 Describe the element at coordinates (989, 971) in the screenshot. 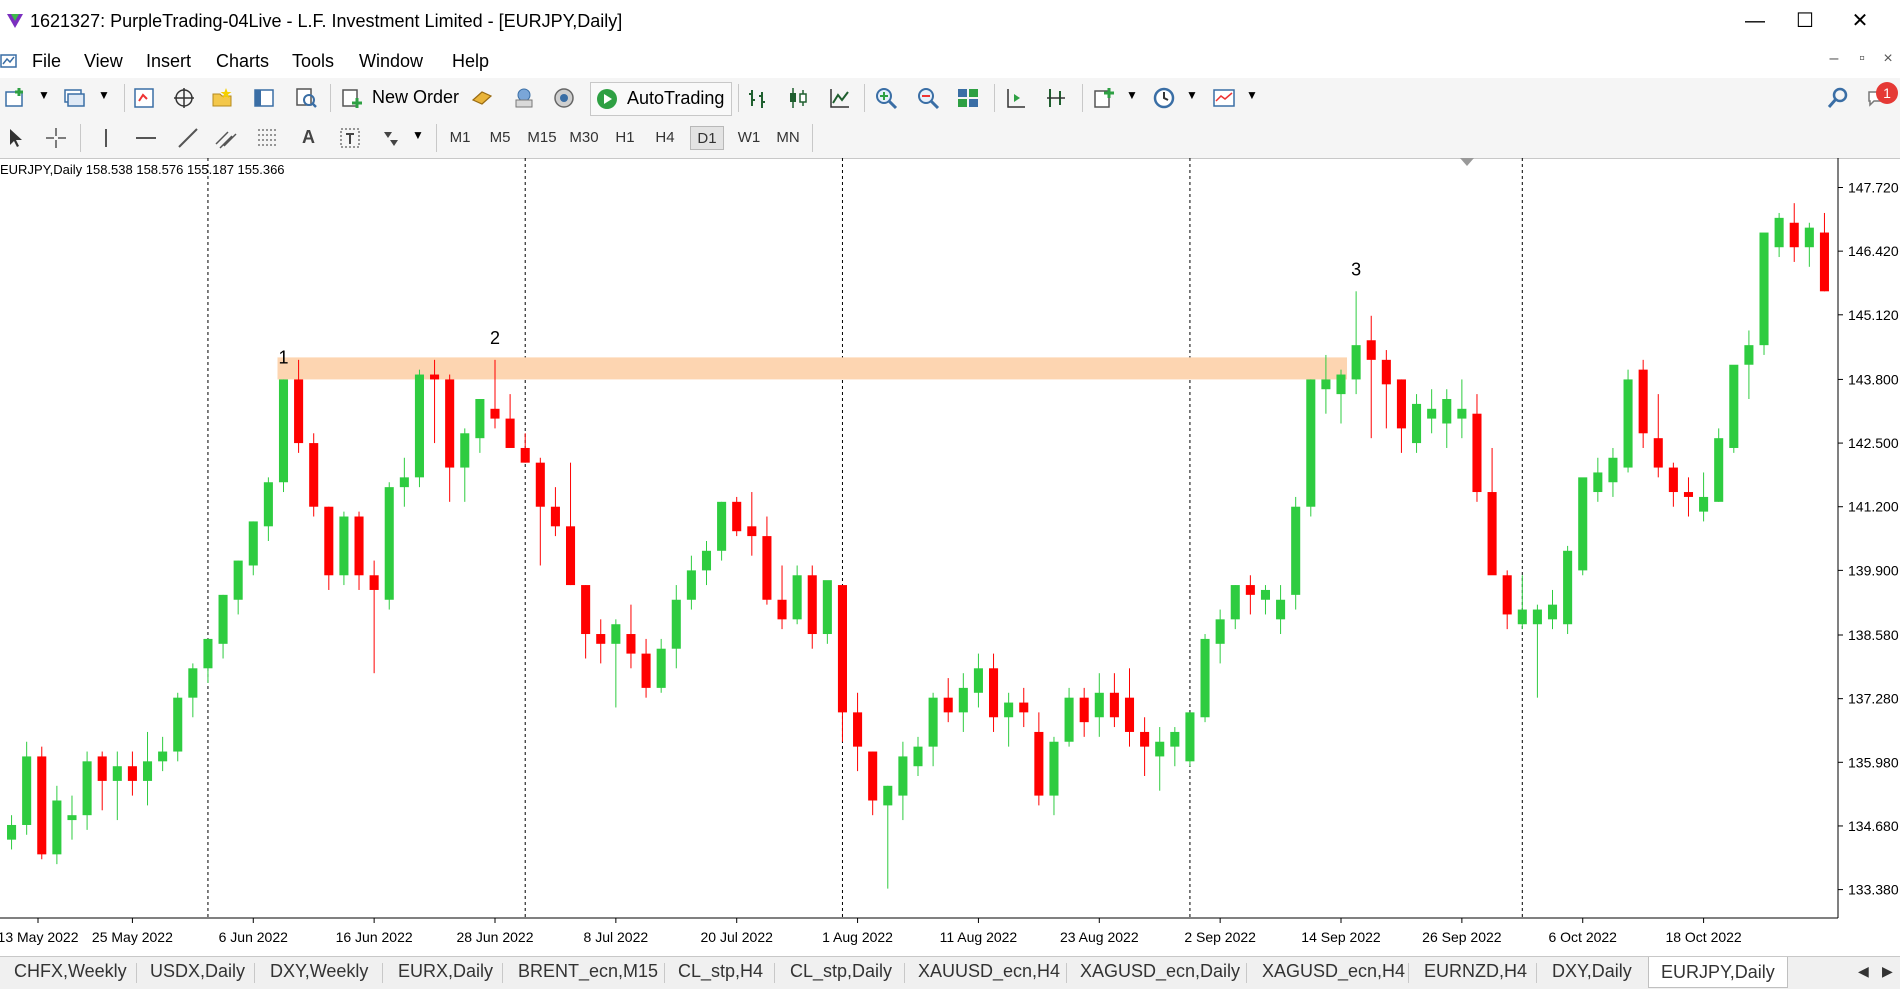

I see `tab-xauusd-ecn-h4: XAUUSD_ecn,H4` at that location.